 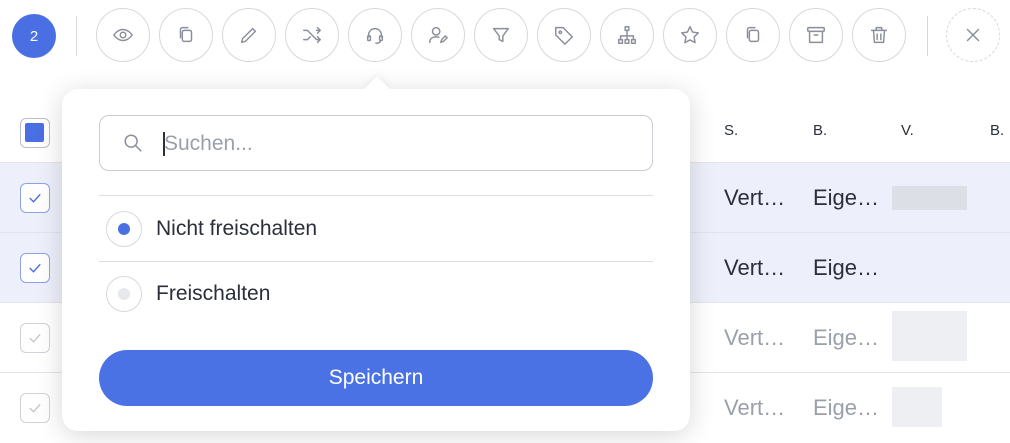 I want to click on filter-button, so click(x=501, y=35).